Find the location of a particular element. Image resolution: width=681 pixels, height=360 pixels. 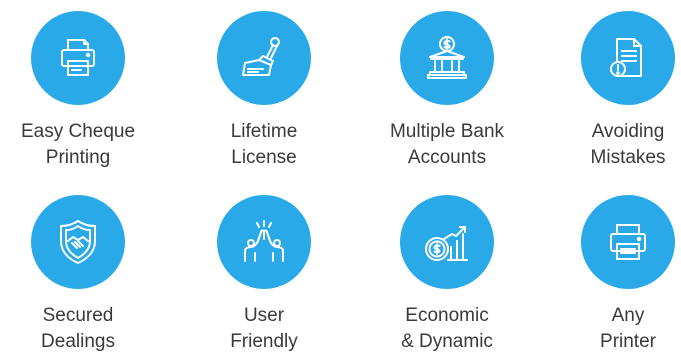

feature-label-line2: Printing is located at coordinates (78, 157).